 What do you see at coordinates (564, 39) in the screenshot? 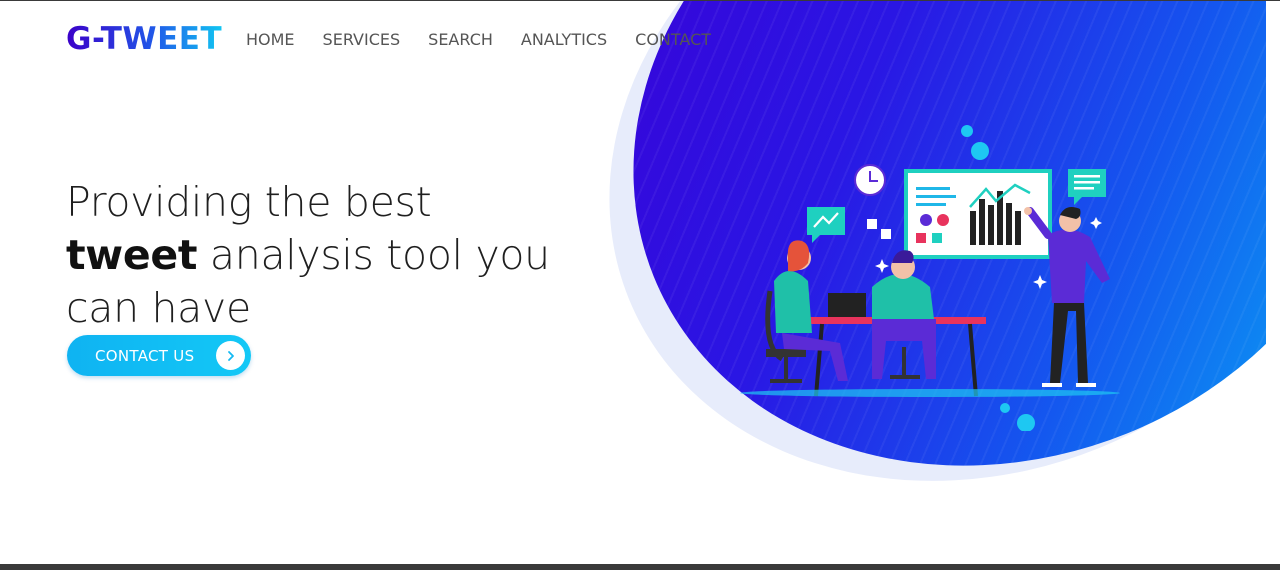
I see `nav-item-analytics: ANALYTICS` at bounding box center [564, 39].